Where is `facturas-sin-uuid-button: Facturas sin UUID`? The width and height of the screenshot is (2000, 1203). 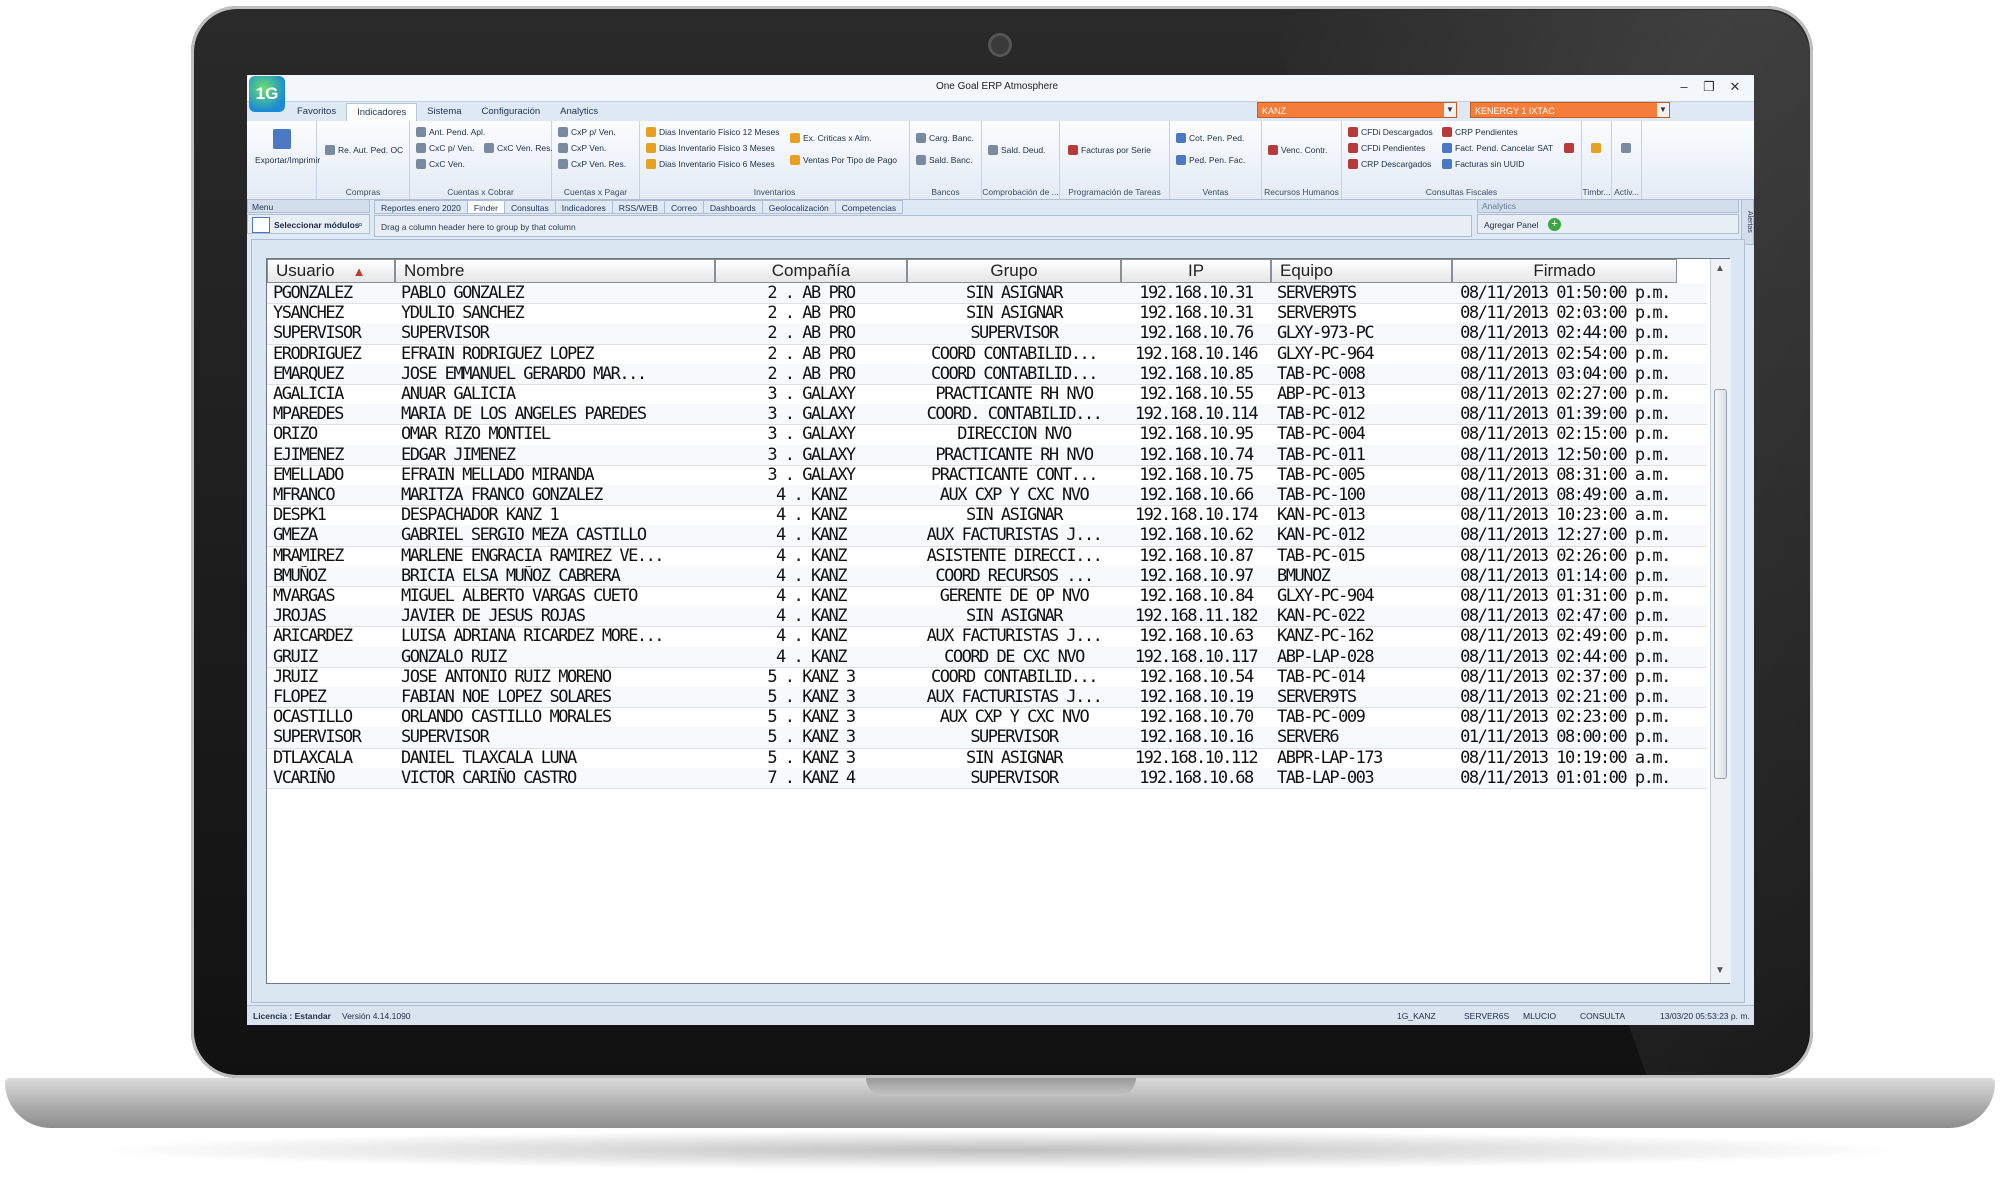
facturas-sin-uuid-button: Facturas sin UUID is located at coordinates (1483, 164).